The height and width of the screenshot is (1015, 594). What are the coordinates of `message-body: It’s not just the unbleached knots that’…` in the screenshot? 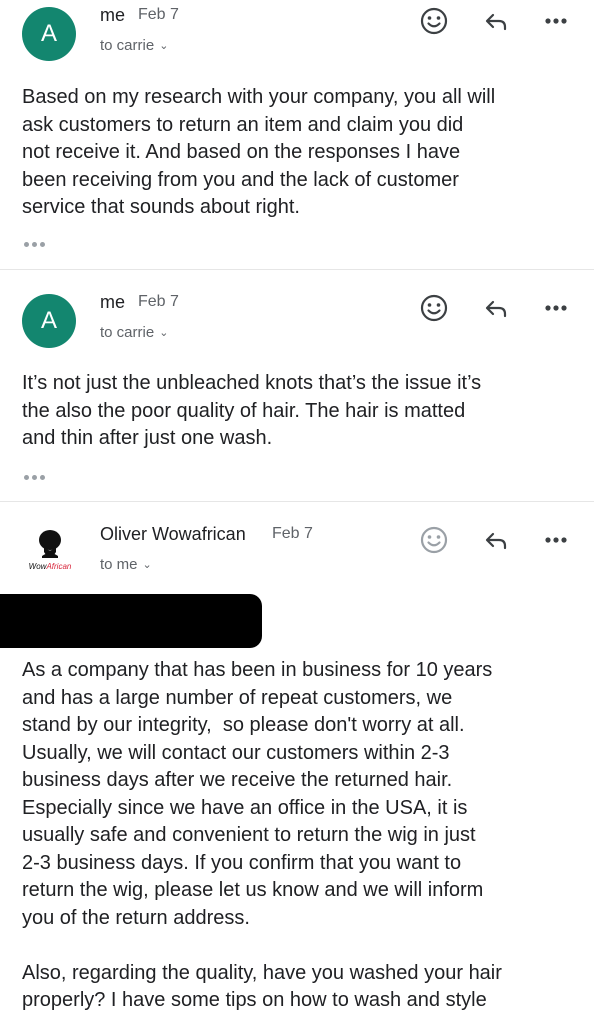 It's located at (252, 410).